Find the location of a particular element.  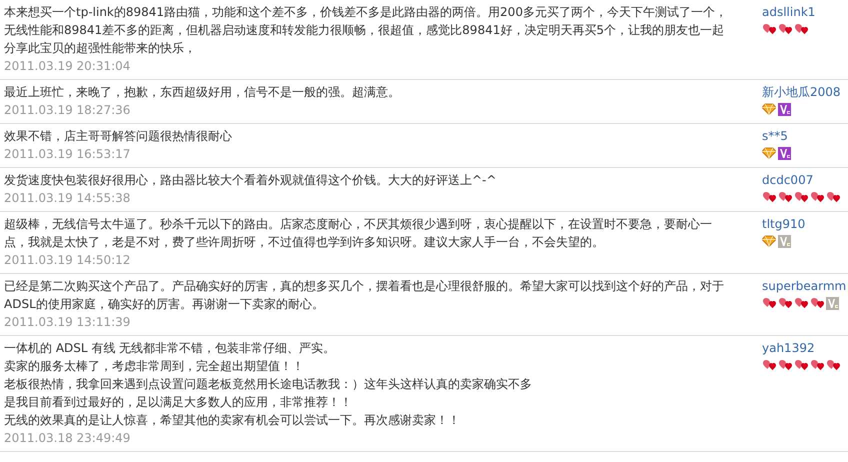

review-text: 最近上班忙，来晚了，抱歉，东西超级好用，信号不是一般的强。超满意。 is located at coordinates (202, 92).